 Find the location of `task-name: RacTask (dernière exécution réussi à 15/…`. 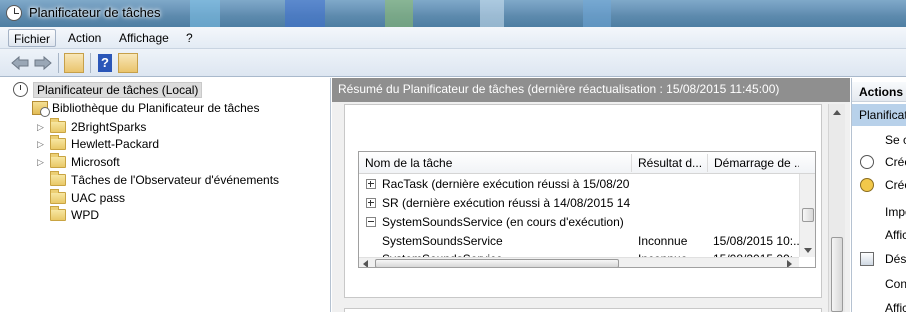

task-name: RacTask (dernière exécution réussi à 15/… is located at coordinates (506, 184).